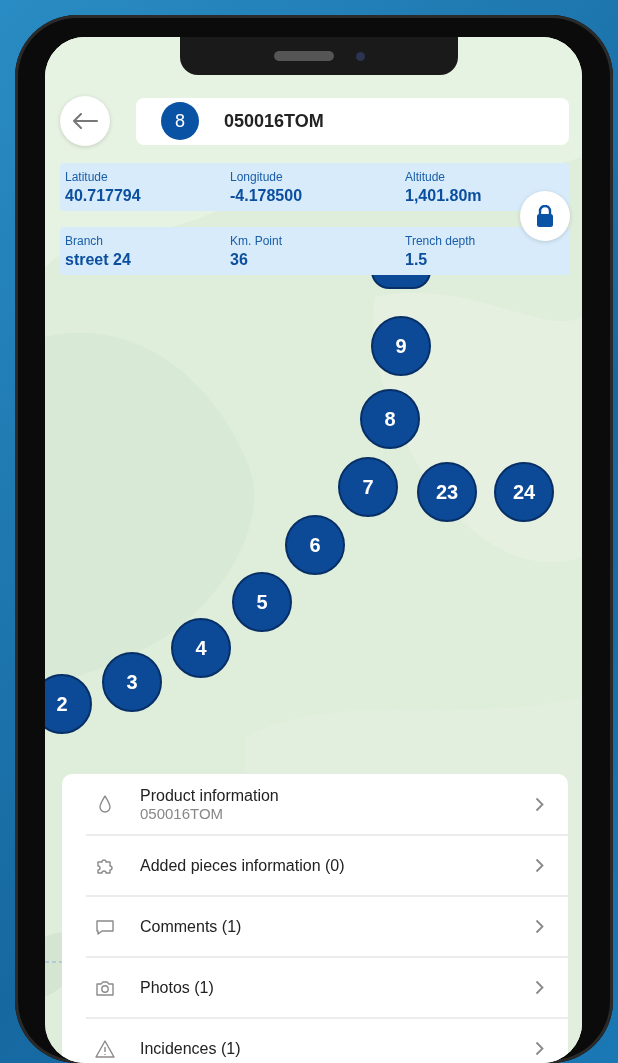  Describe the element at coordinates (444, 195) in the screenshot. I see `field-value: 1,401.80m` at that location.